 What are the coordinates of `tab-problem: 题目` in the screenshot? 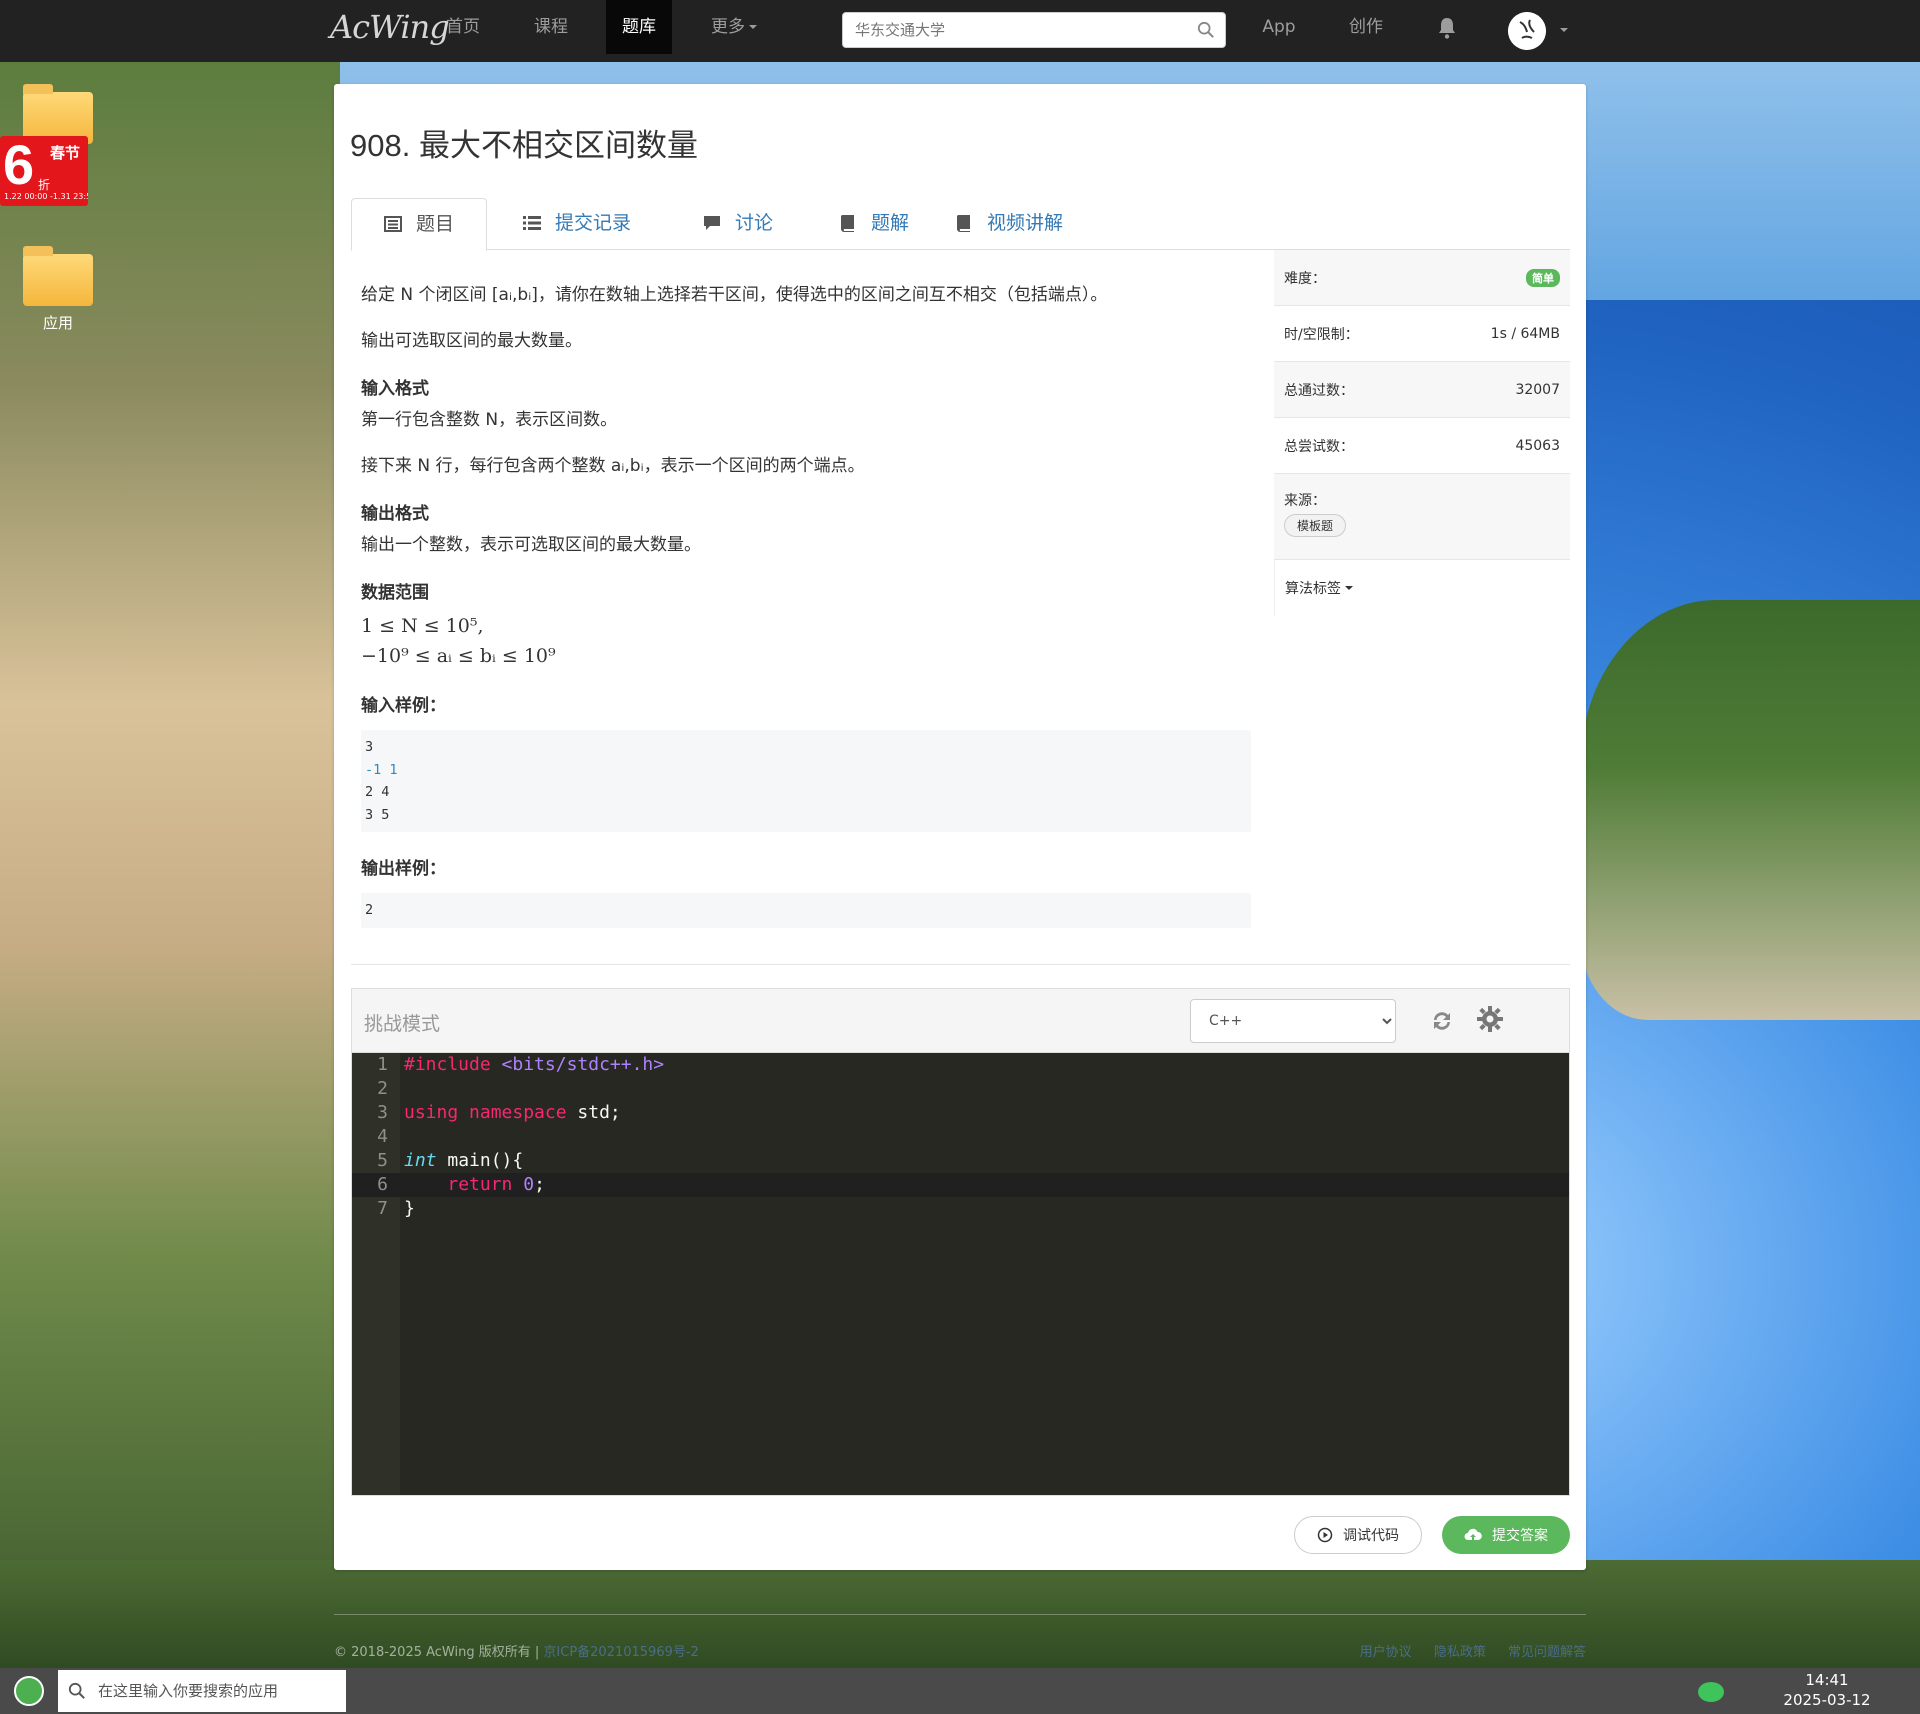 It's located at (419, 224).